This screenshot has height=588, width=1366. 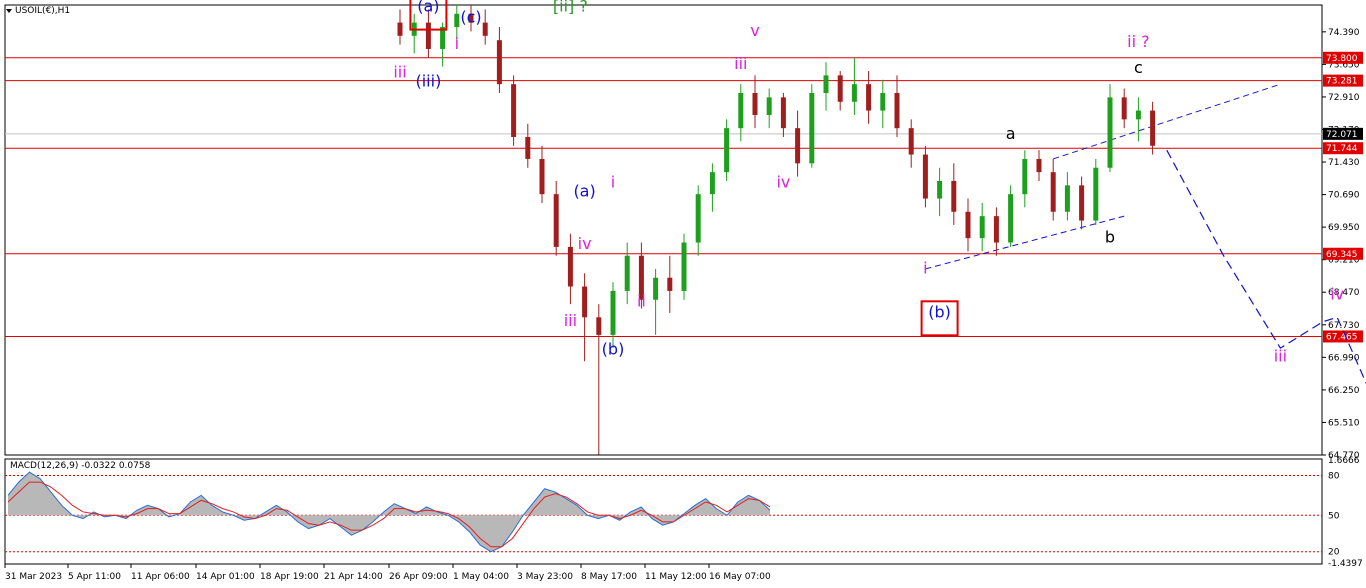 I want to click on channel-lower-line, so click(x=1025, y=242).